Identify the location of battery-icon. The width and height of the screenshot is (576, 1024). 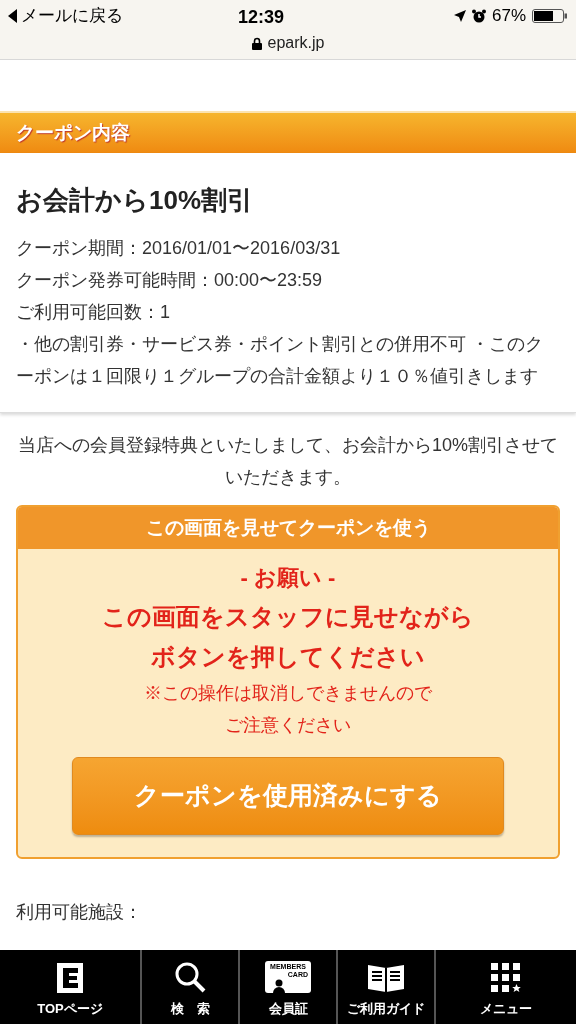
(550, 16).